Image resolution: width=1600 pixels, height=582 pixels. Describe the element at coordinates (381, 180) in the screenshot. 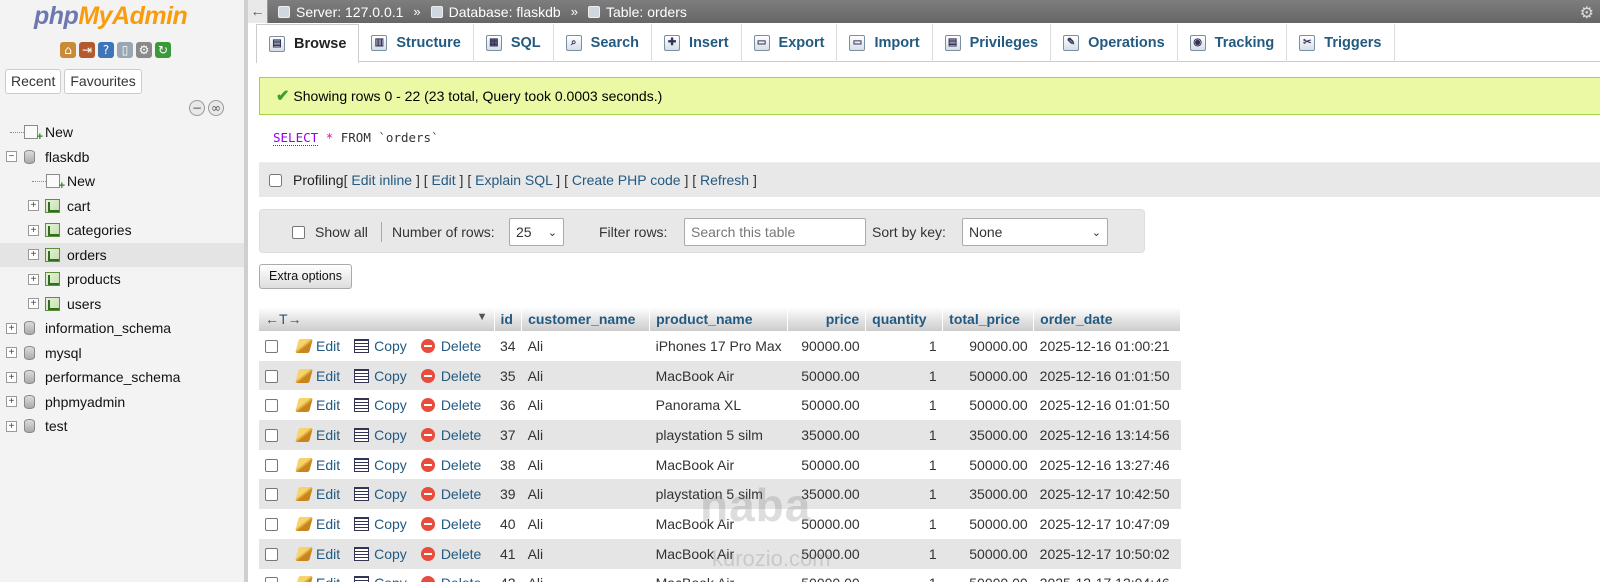

I see `link-edit-inline: Edit inline` at that location.